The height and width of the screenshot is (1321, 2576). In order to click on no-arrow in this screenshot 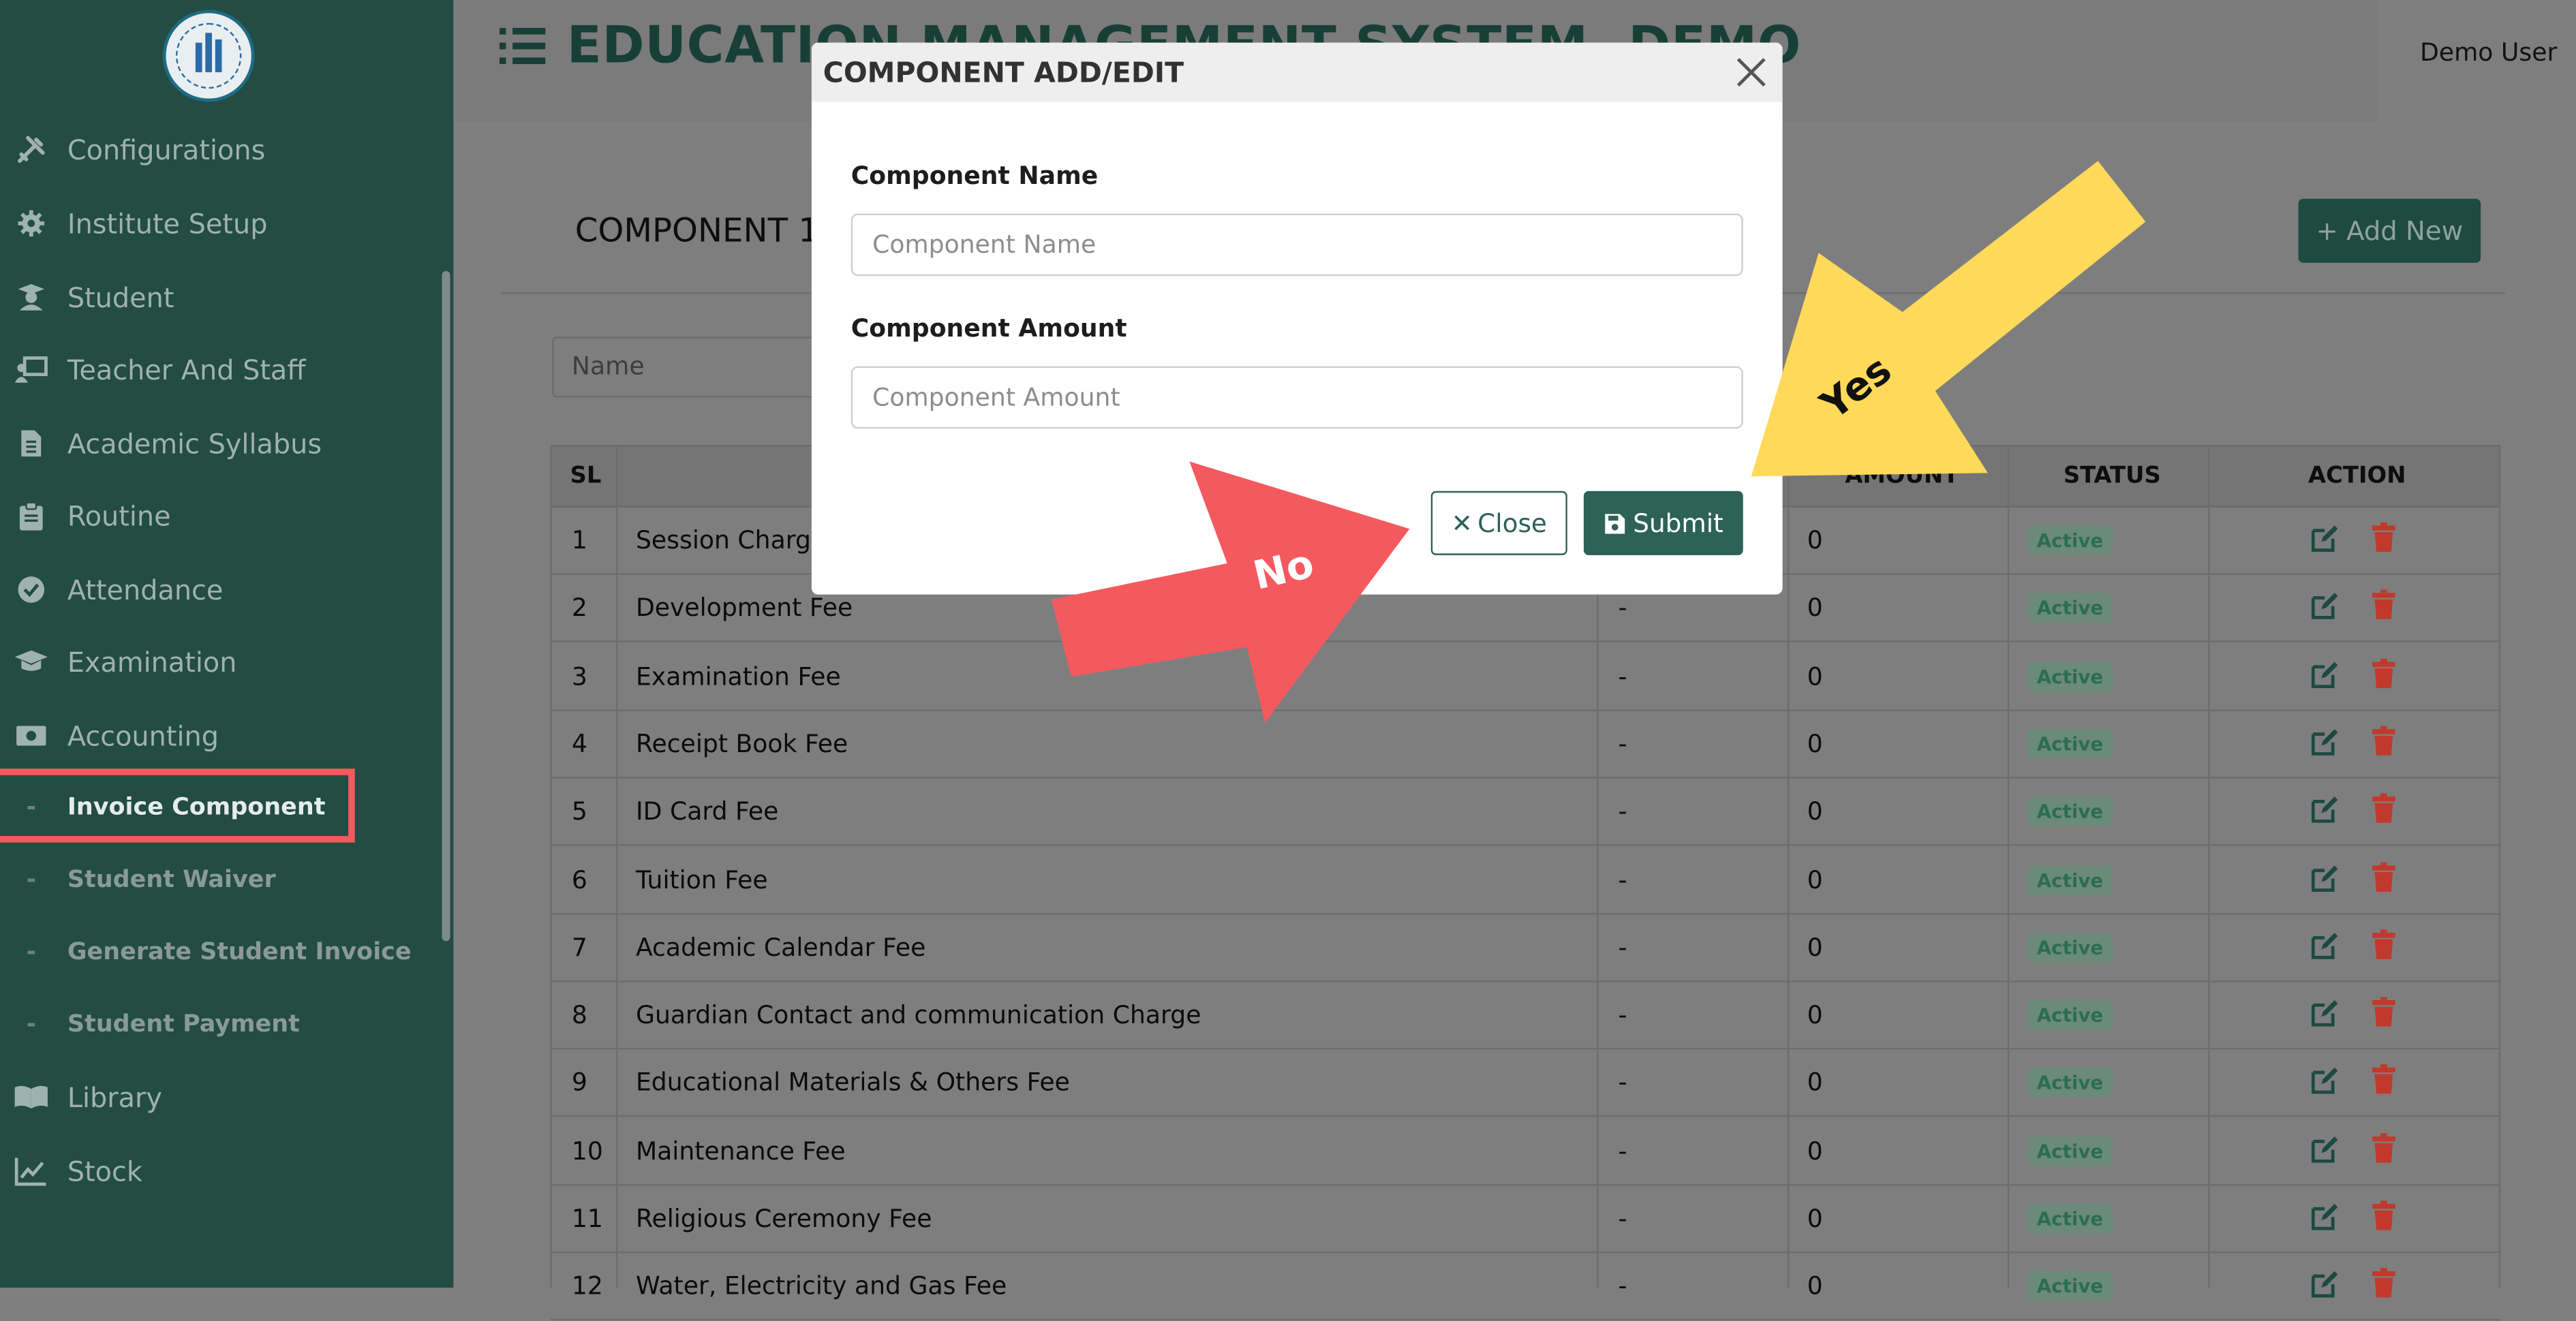, I will do `click(1230, 592)`.